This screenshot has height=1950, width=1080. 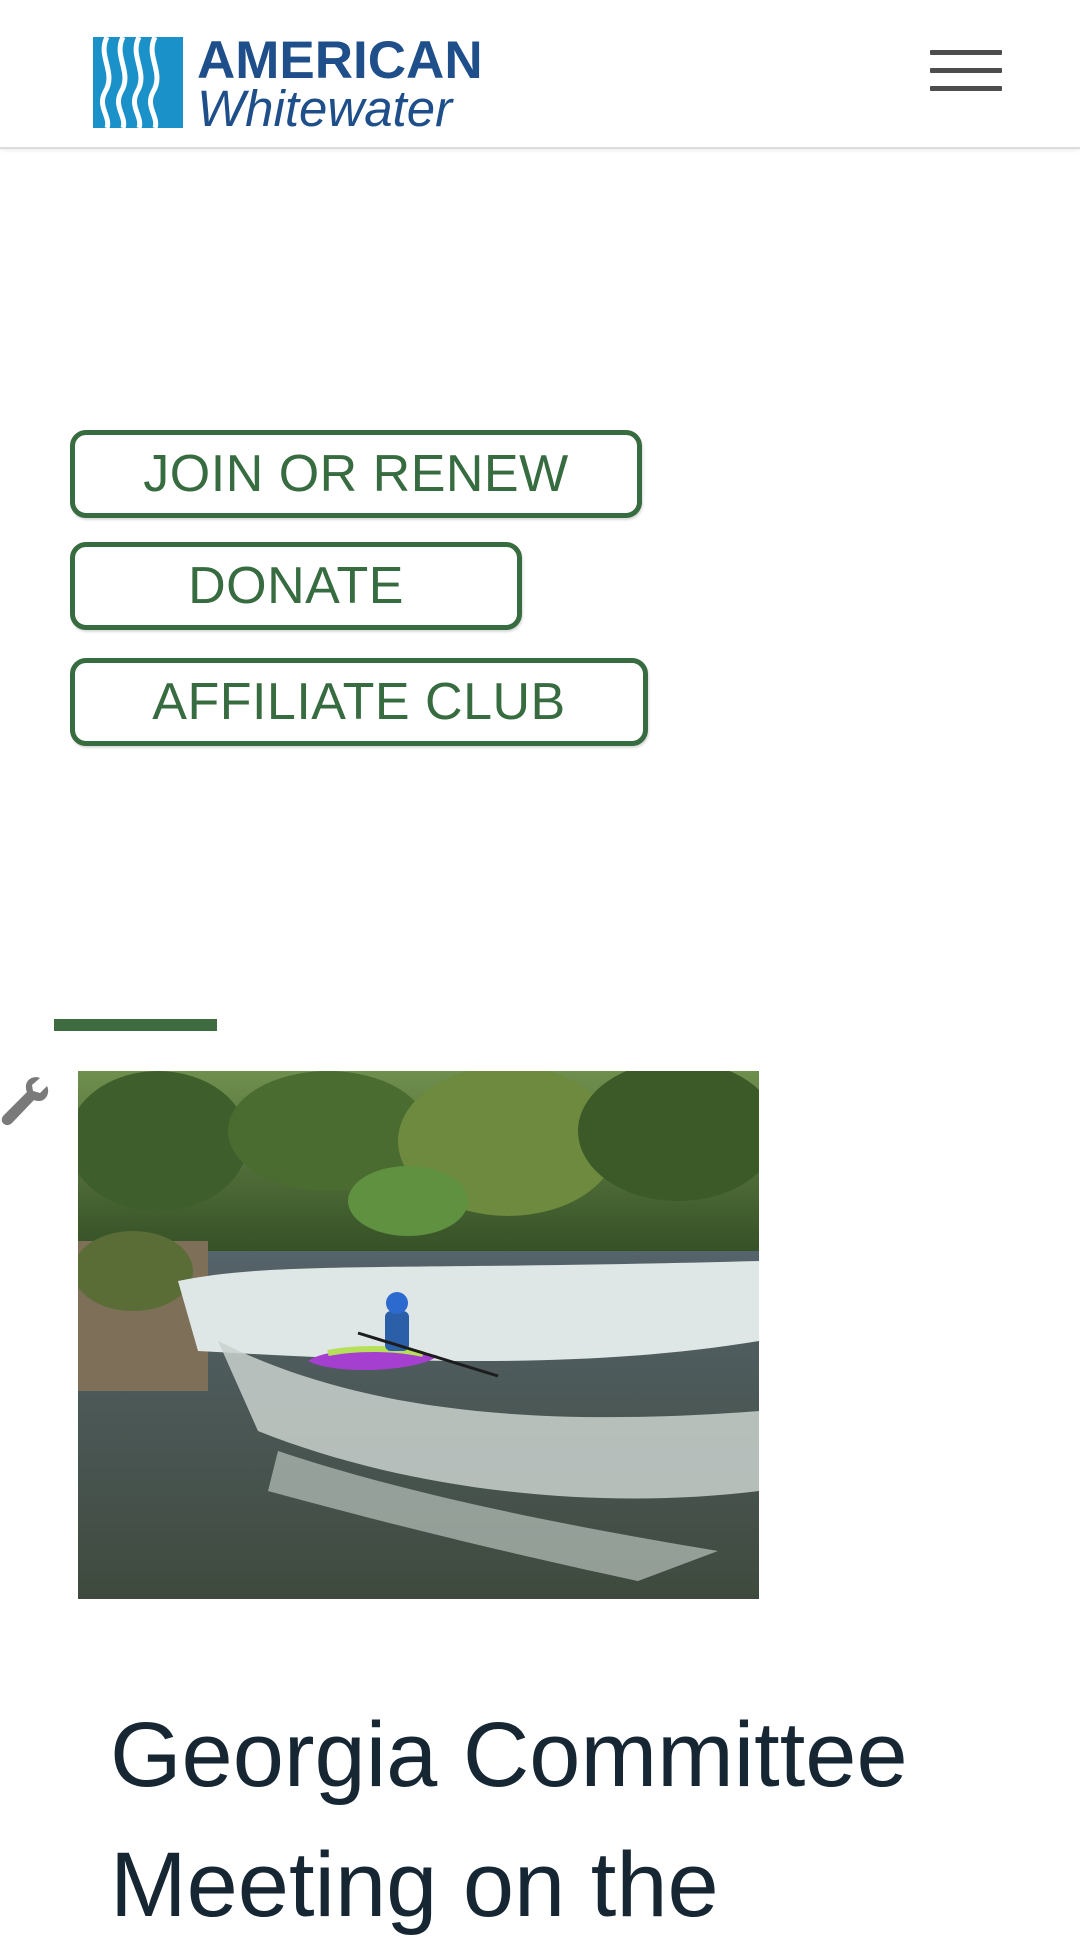 What do you see at coordinates (540, 74) in the screenshot?
I see `site-header: AMERICAN Whitewater` at bounding box center [540, 74].